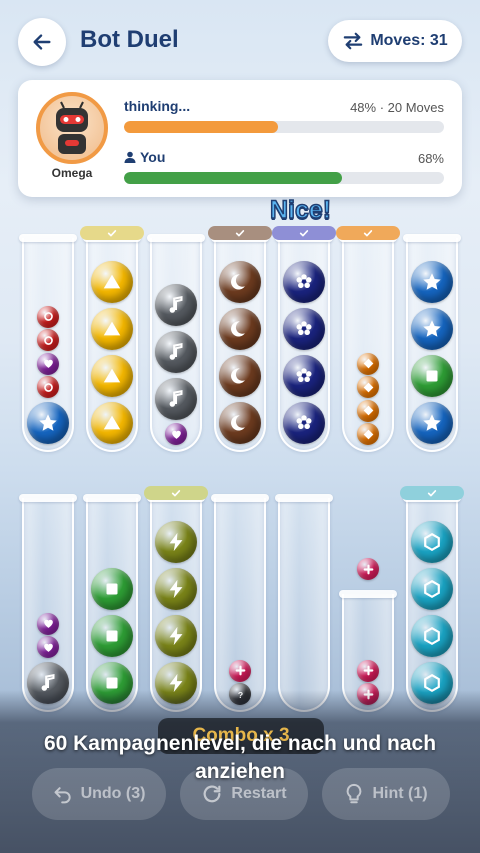 This screenshot has height=853, width=480. Describe the element at coordinates (240, 40) in the screenshot. I see `top-bar: Bot Duel Moves: 31` at that location.